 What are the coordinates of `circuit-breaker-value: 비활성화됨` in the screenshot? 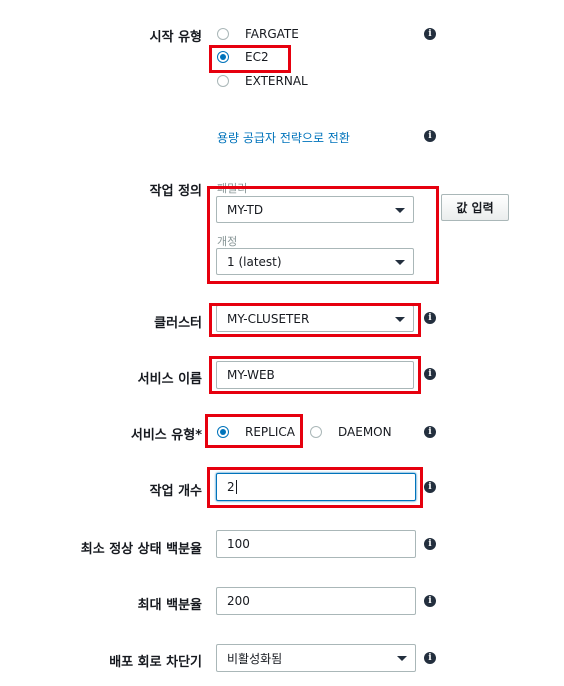 It's located at (255, 658).